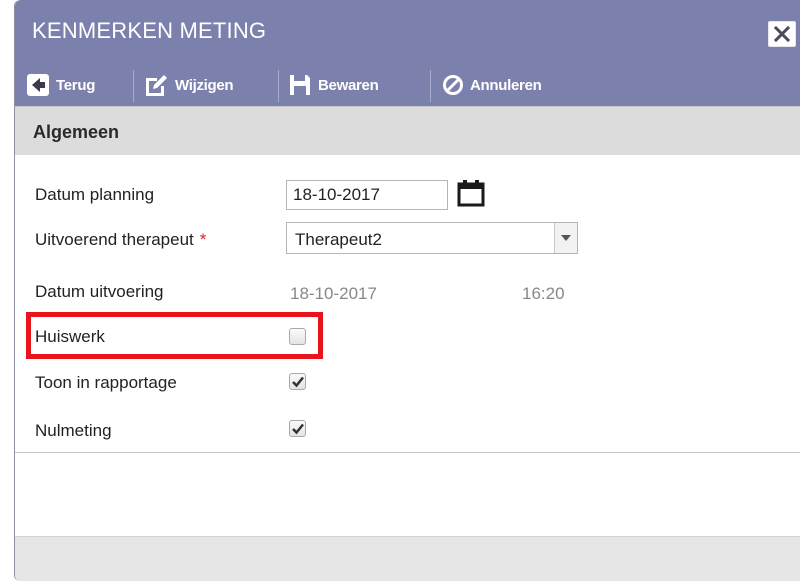  What do you see at coordinates (407, 558) in the screenshot?
I see `dialog-footer` at bounding box center [407, 558].